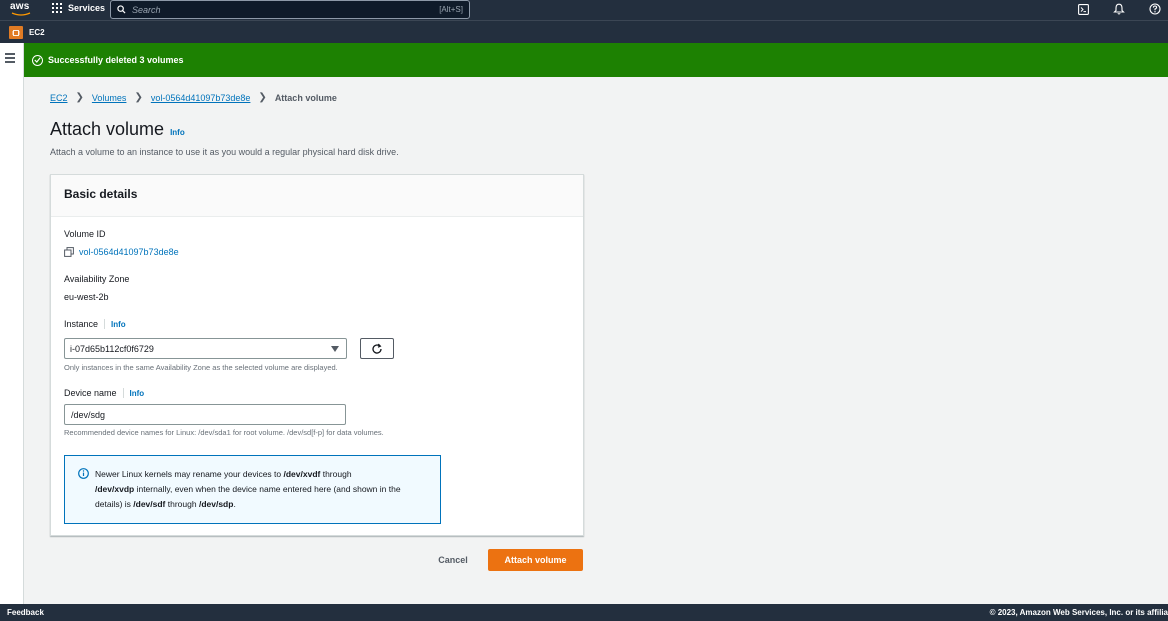  What do you see at coordinates (121, 9) in the screenshot?
I see `search-icon` at bounding box center [121, 9].